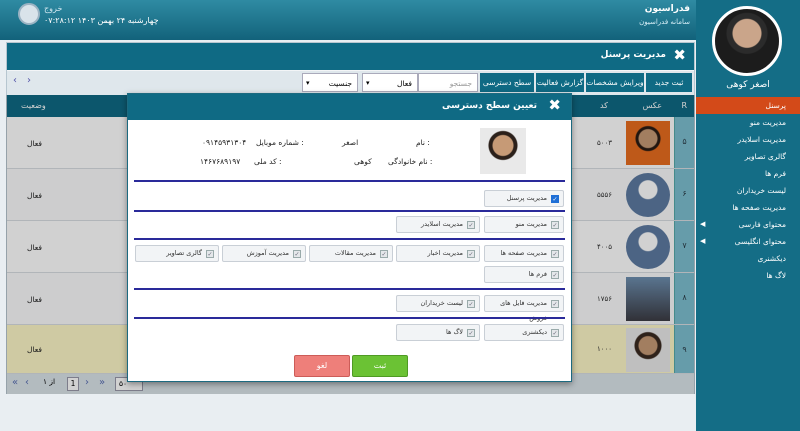  I want to click on perm-label: لاگ ها, so click(454, 332).